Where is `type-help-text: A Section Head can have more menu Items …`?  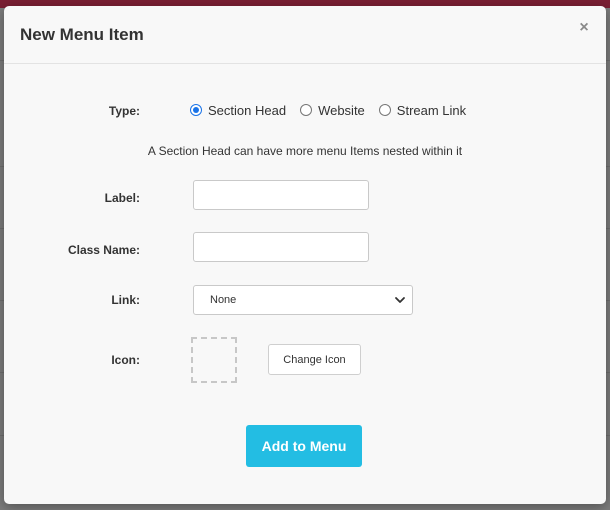
type-help-text: A Section Head can have more menu Items … is located at coordinates (305, 151).